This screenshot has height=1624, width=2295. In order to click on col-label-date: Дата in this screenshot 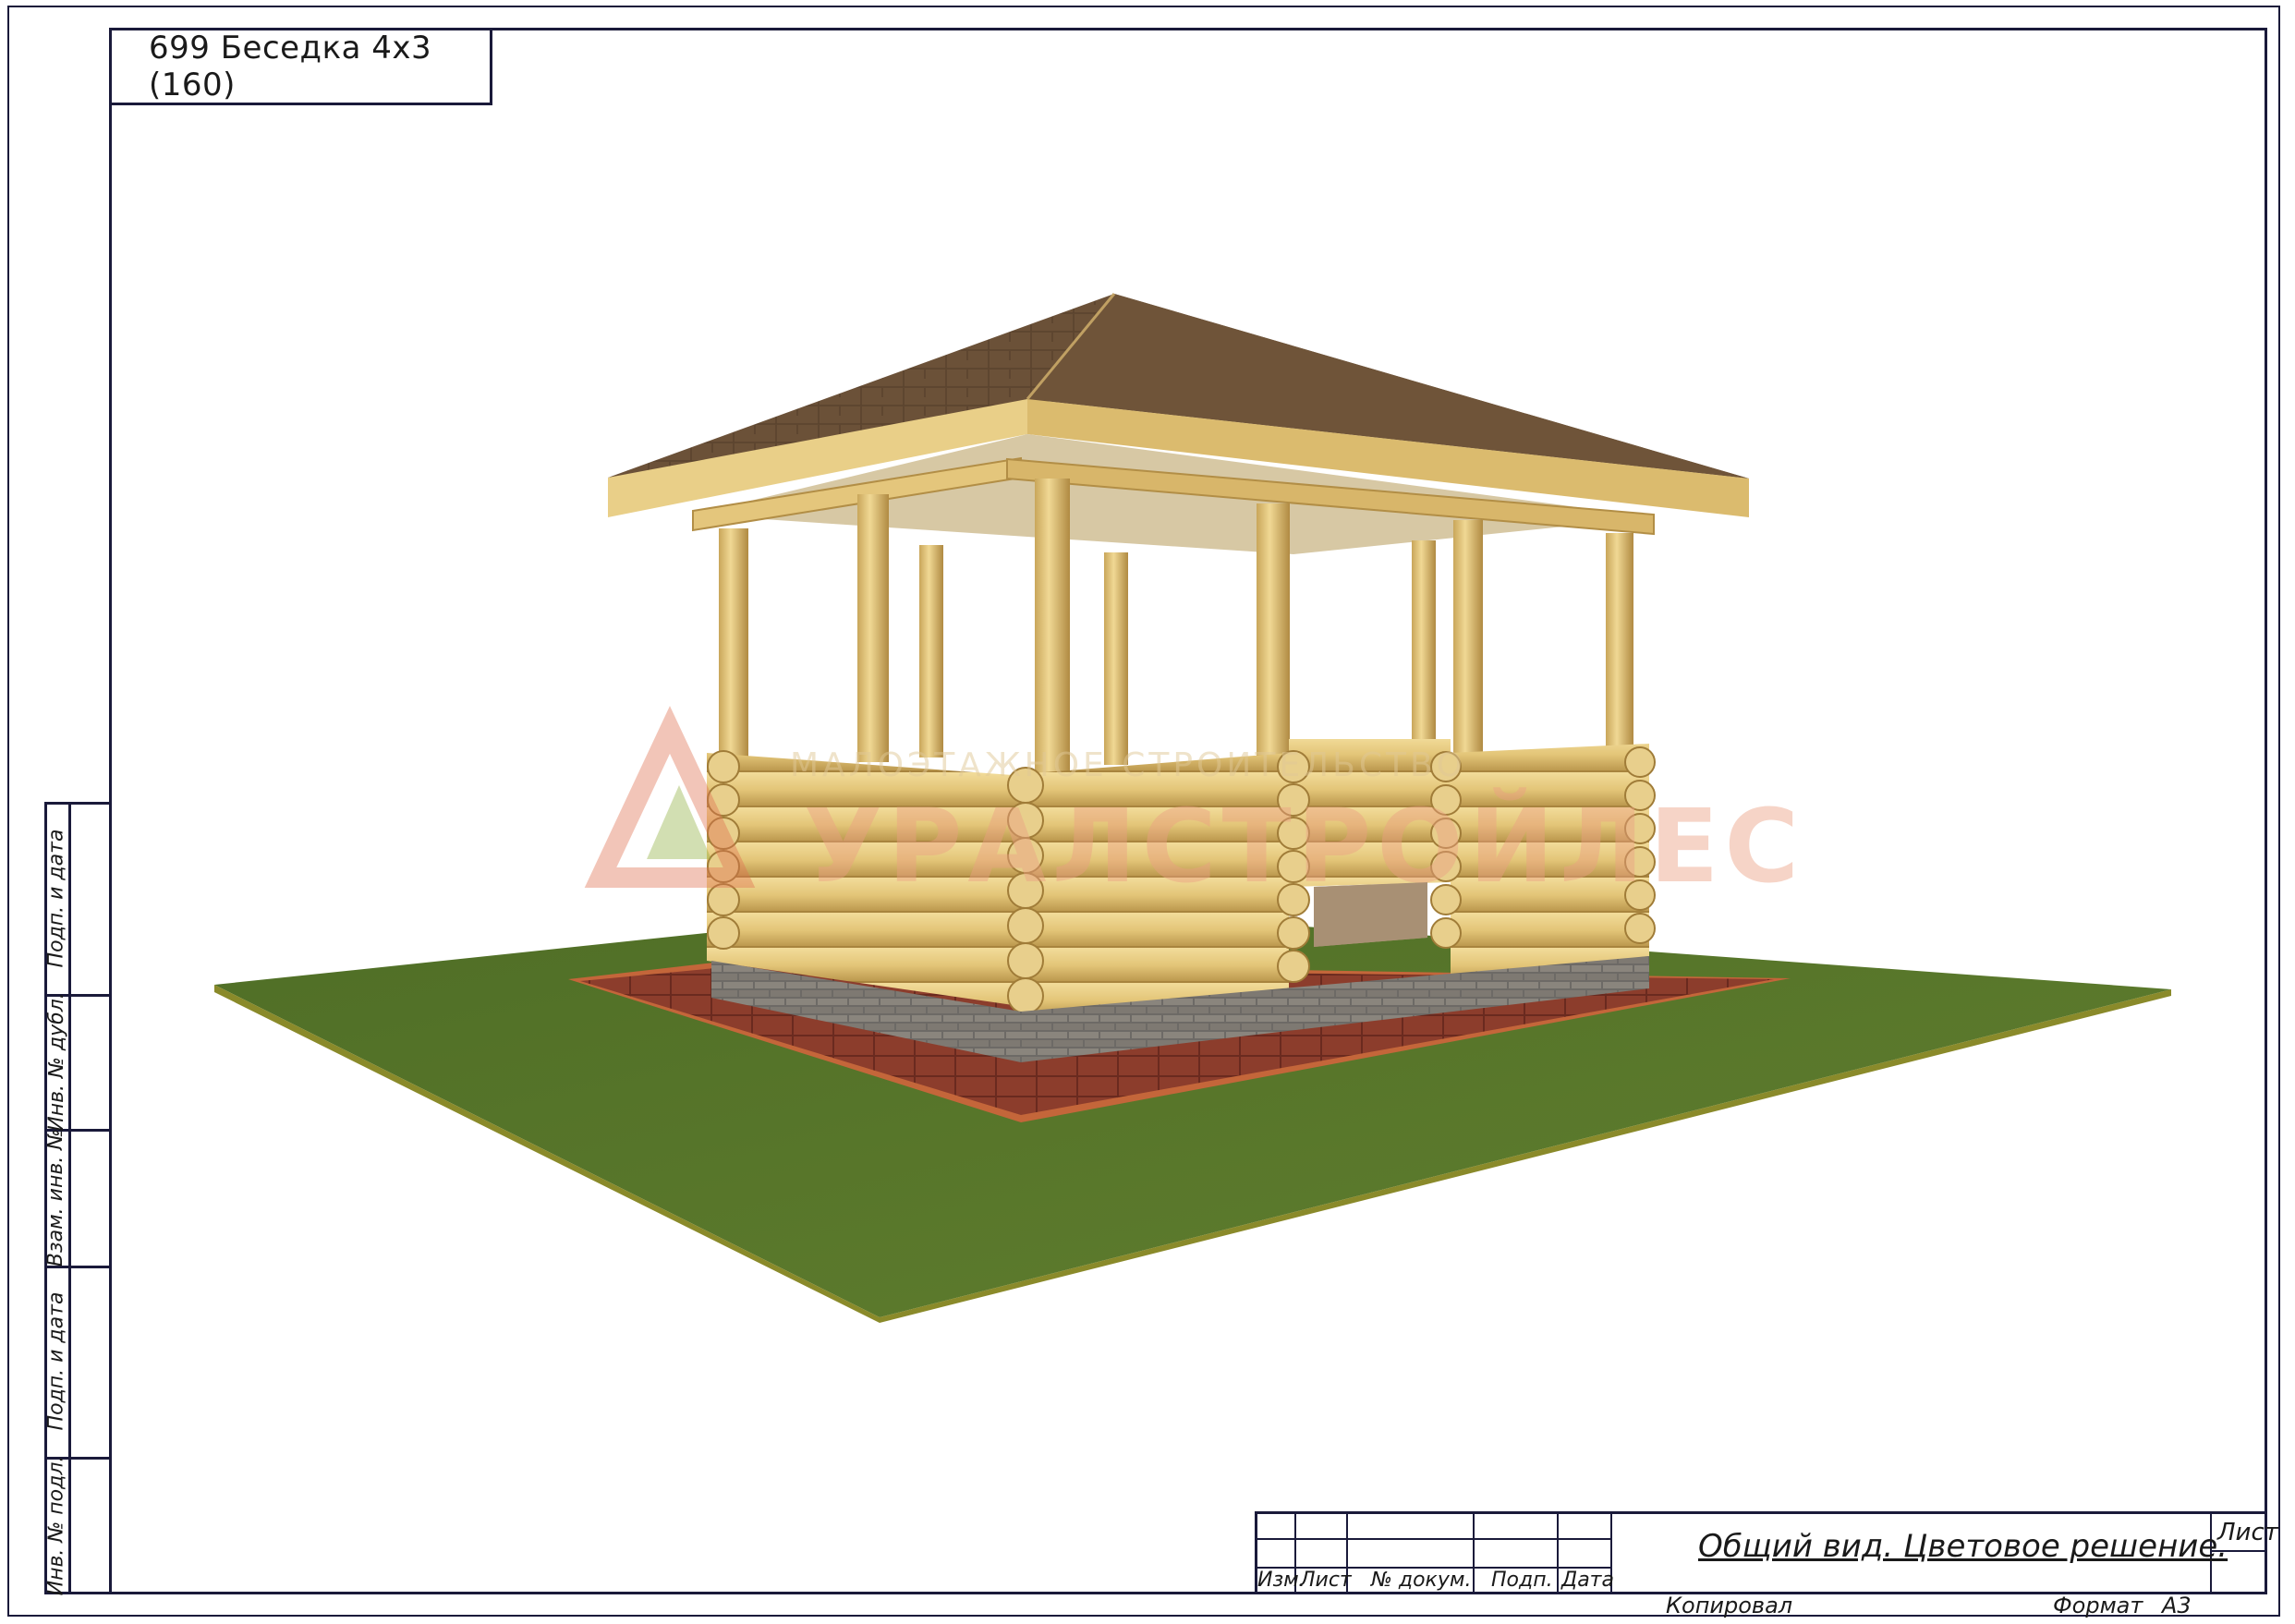, I will do `click(1587, 1580)`.